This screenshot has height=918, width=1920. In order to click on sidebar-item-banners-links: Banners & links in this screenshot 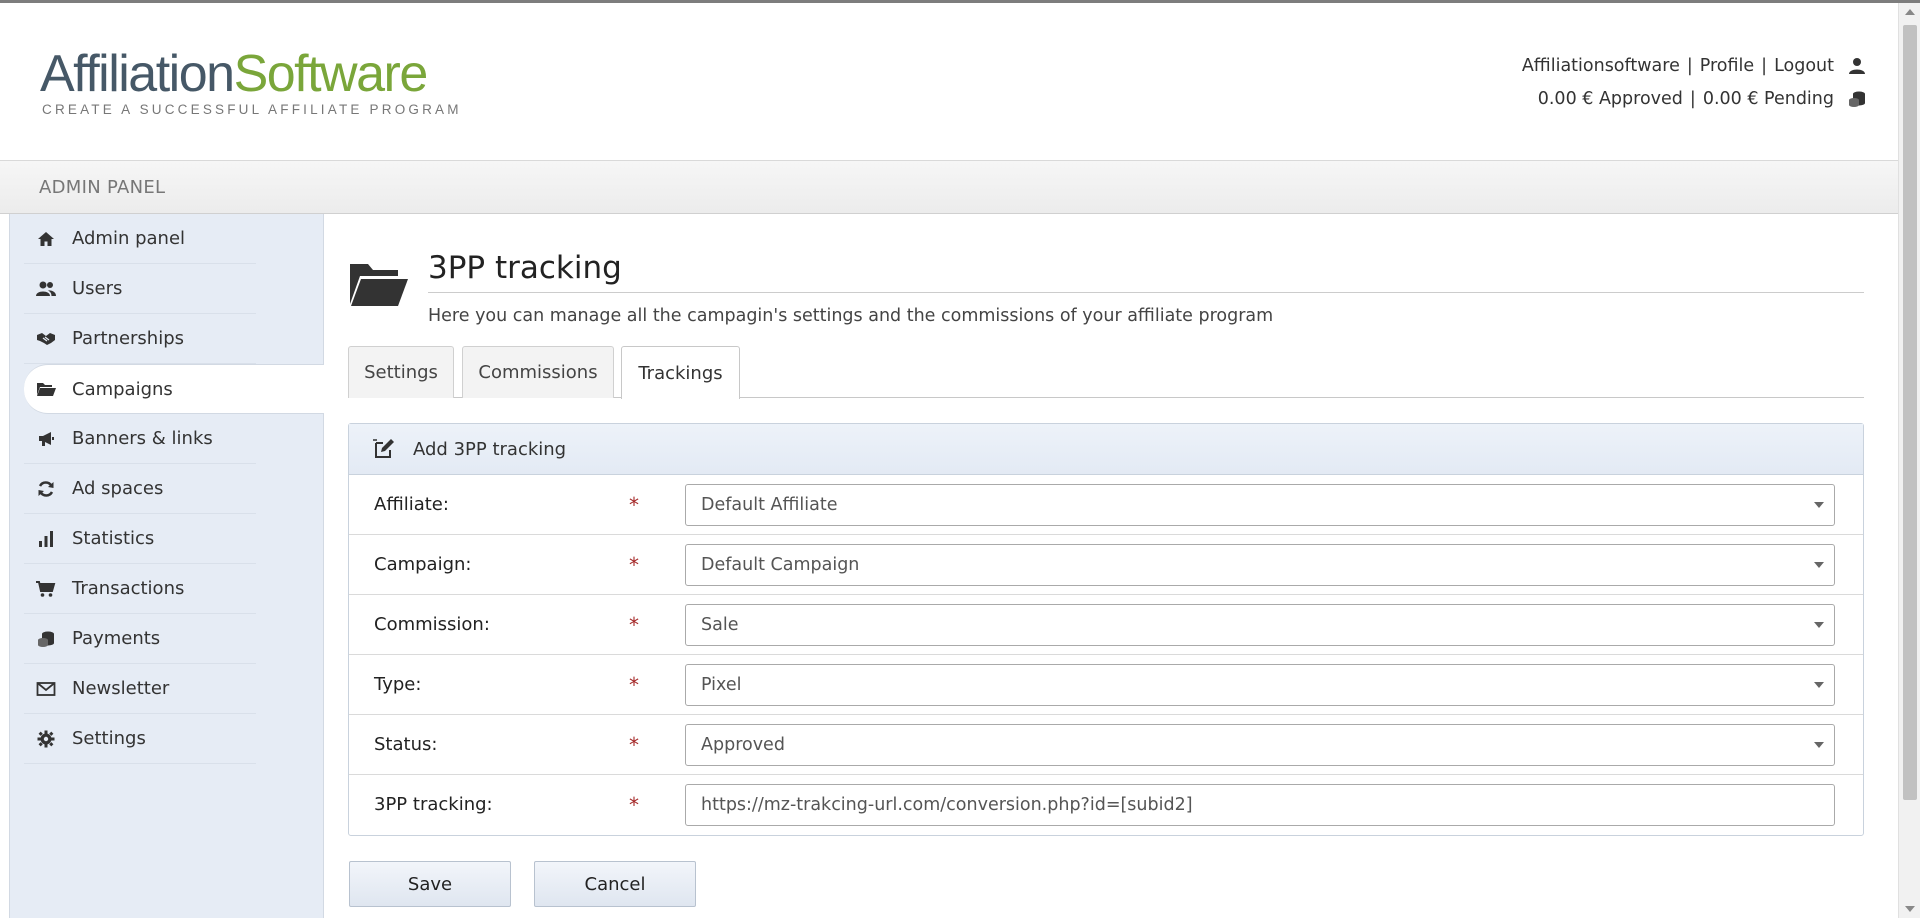, I will do `click(140, 439)`.